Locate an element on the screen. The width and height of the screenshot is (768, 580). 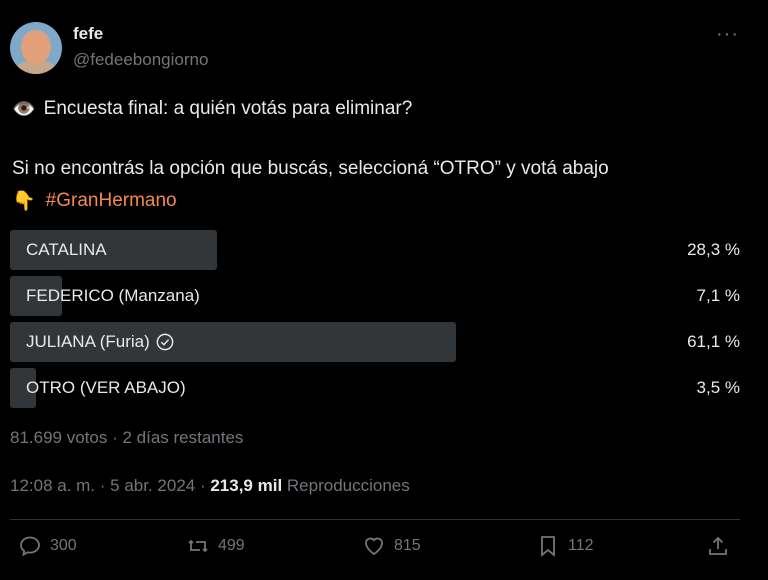
pointing-down-emoji-icon: 👇 is located at coordinates (24, 201).